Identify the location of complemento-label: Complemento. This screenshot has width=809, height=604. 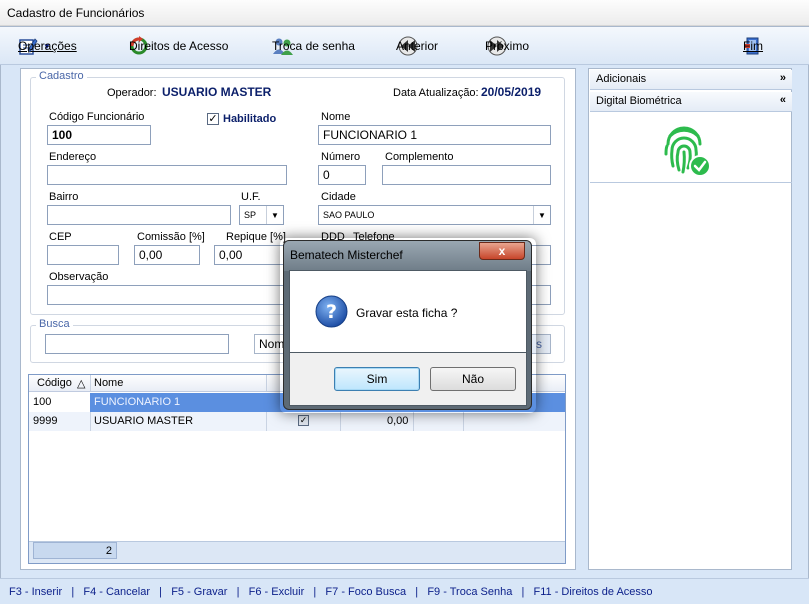
(419, 157).